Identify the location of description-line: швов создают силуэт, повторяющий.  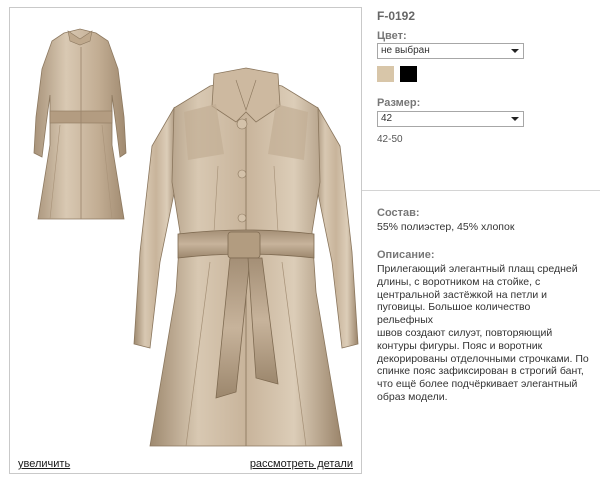
(465, 332).